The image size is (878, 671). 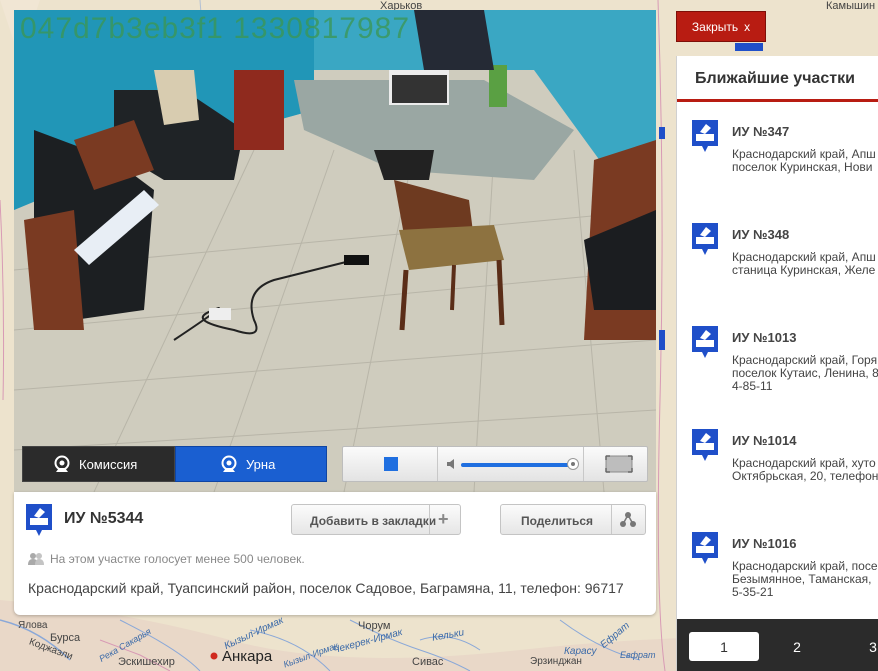 I want to click on share-button: Поделиться, so click(x=573, y=519).